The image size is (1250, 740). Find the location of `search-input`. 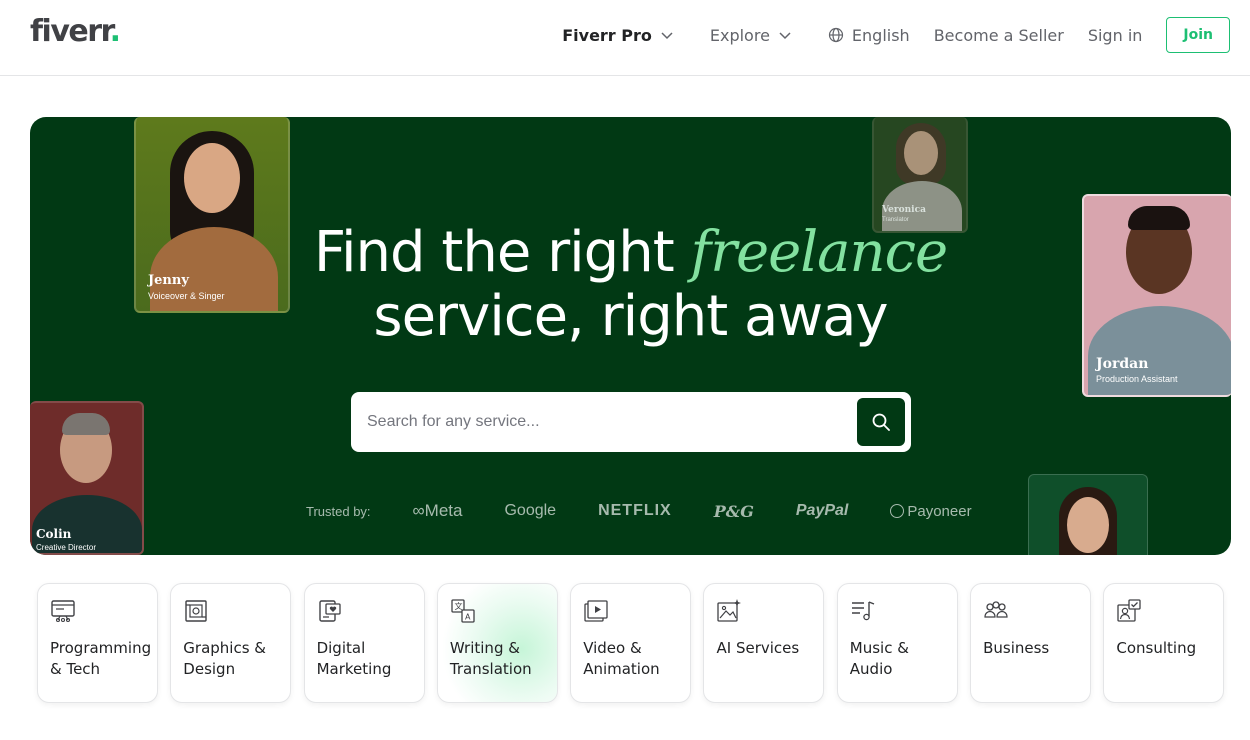

search-input is located at coordinates (604, 422).